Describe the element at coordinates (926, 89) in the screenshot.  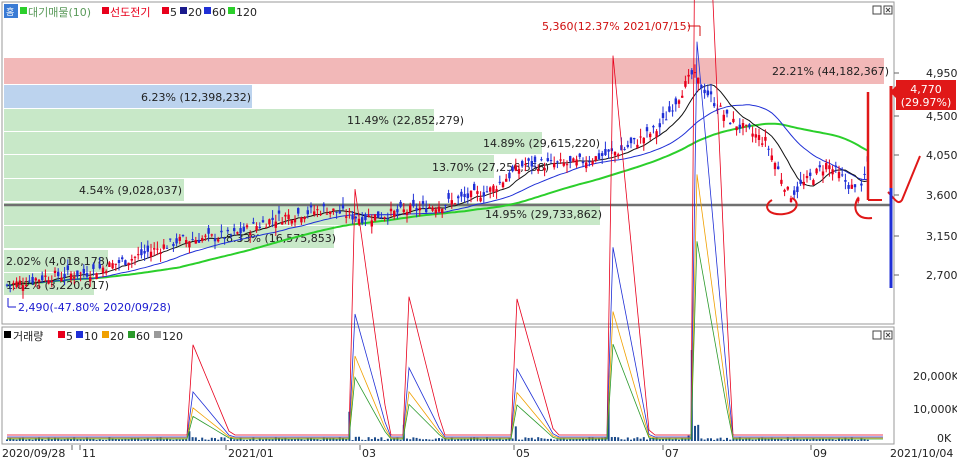
I see `current-price: 4,770` at that location.